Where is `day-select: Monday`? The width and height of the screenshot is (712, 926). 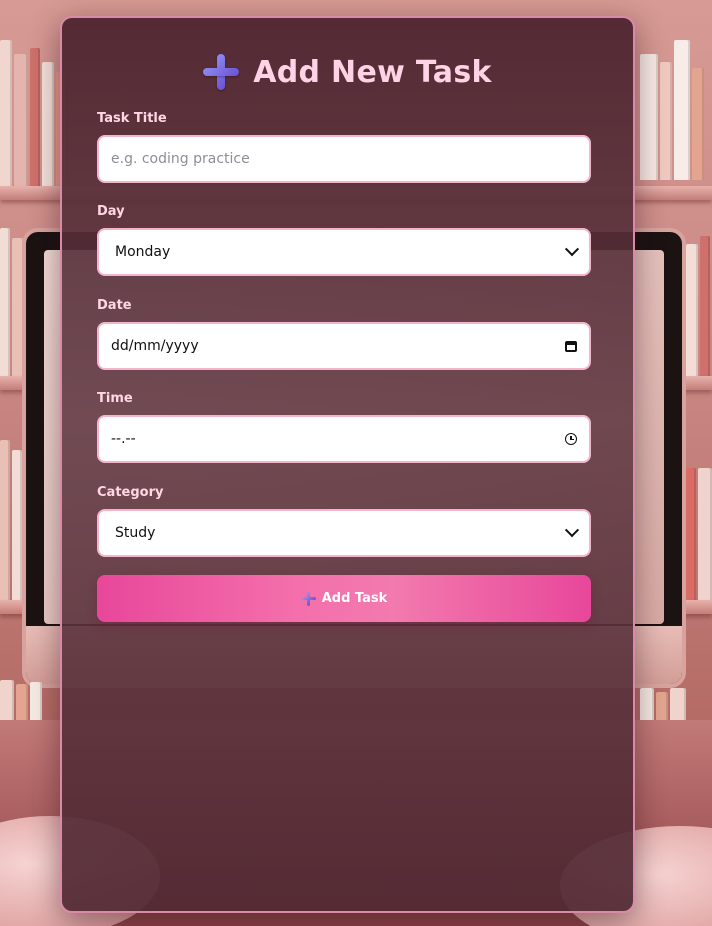
day-select: Monday is located at coordinates (344, 252).